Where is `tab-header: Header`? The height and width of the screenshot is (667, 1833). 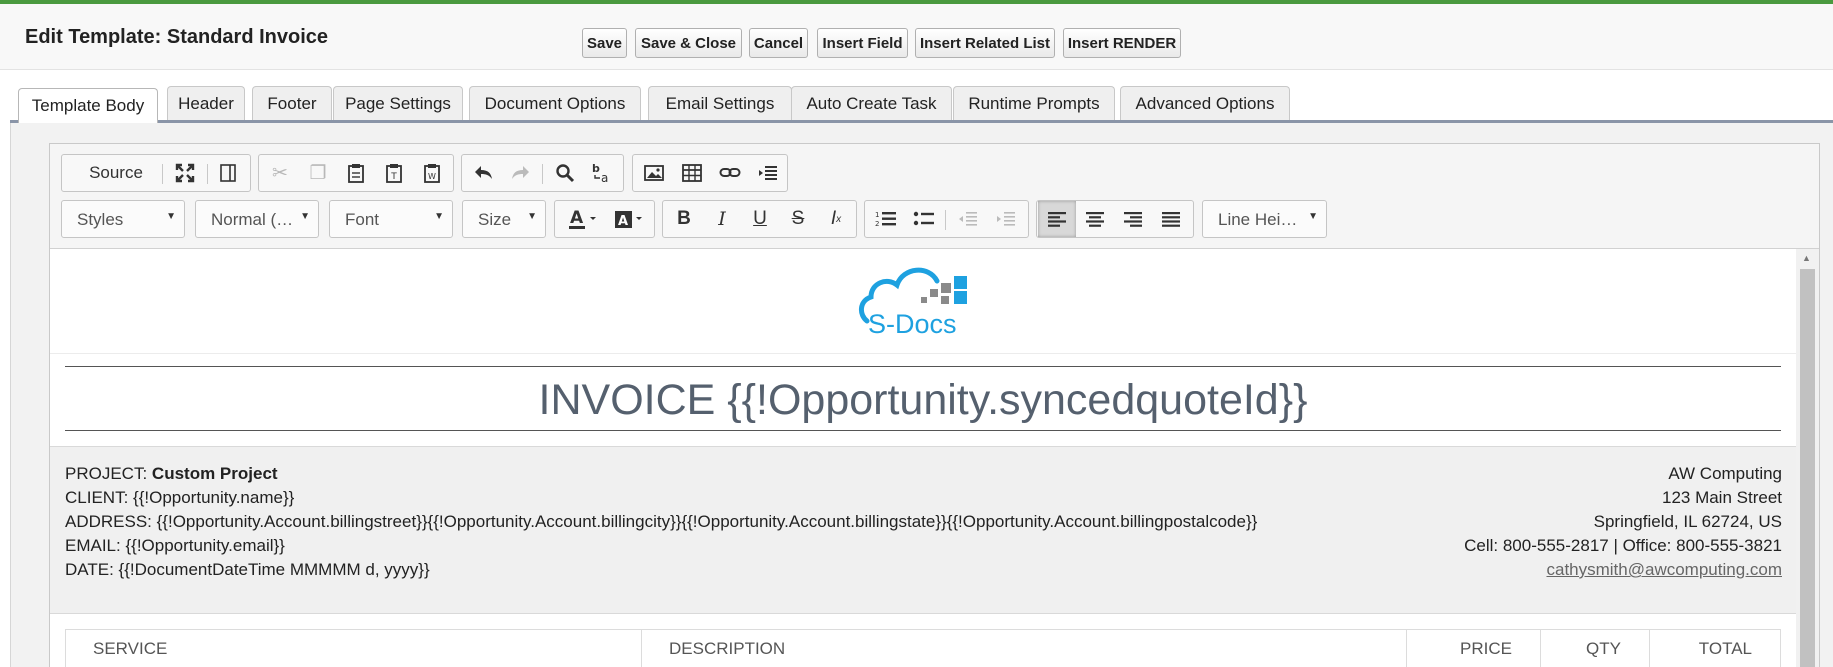
tab-header: Header is located at coordinates (206, 103).